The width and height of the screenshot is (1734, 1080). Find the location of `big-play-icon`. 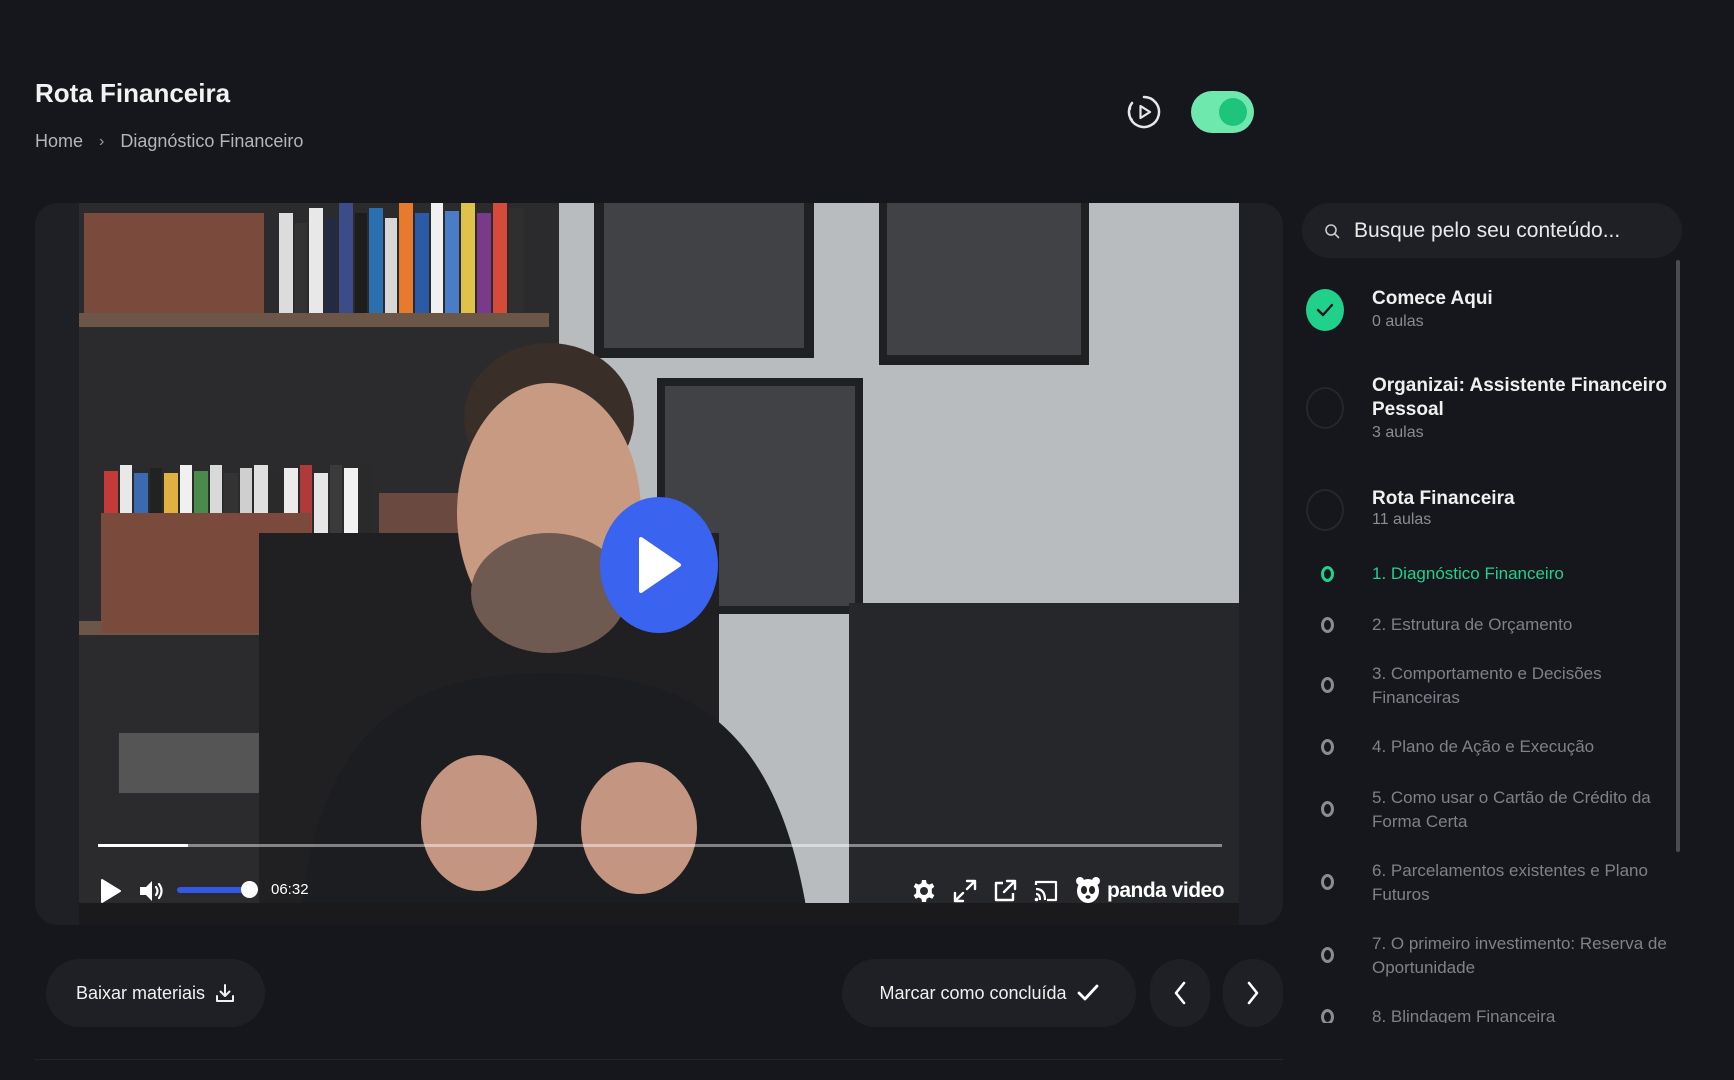

big-play-icon is located at coordinates (660, 565).